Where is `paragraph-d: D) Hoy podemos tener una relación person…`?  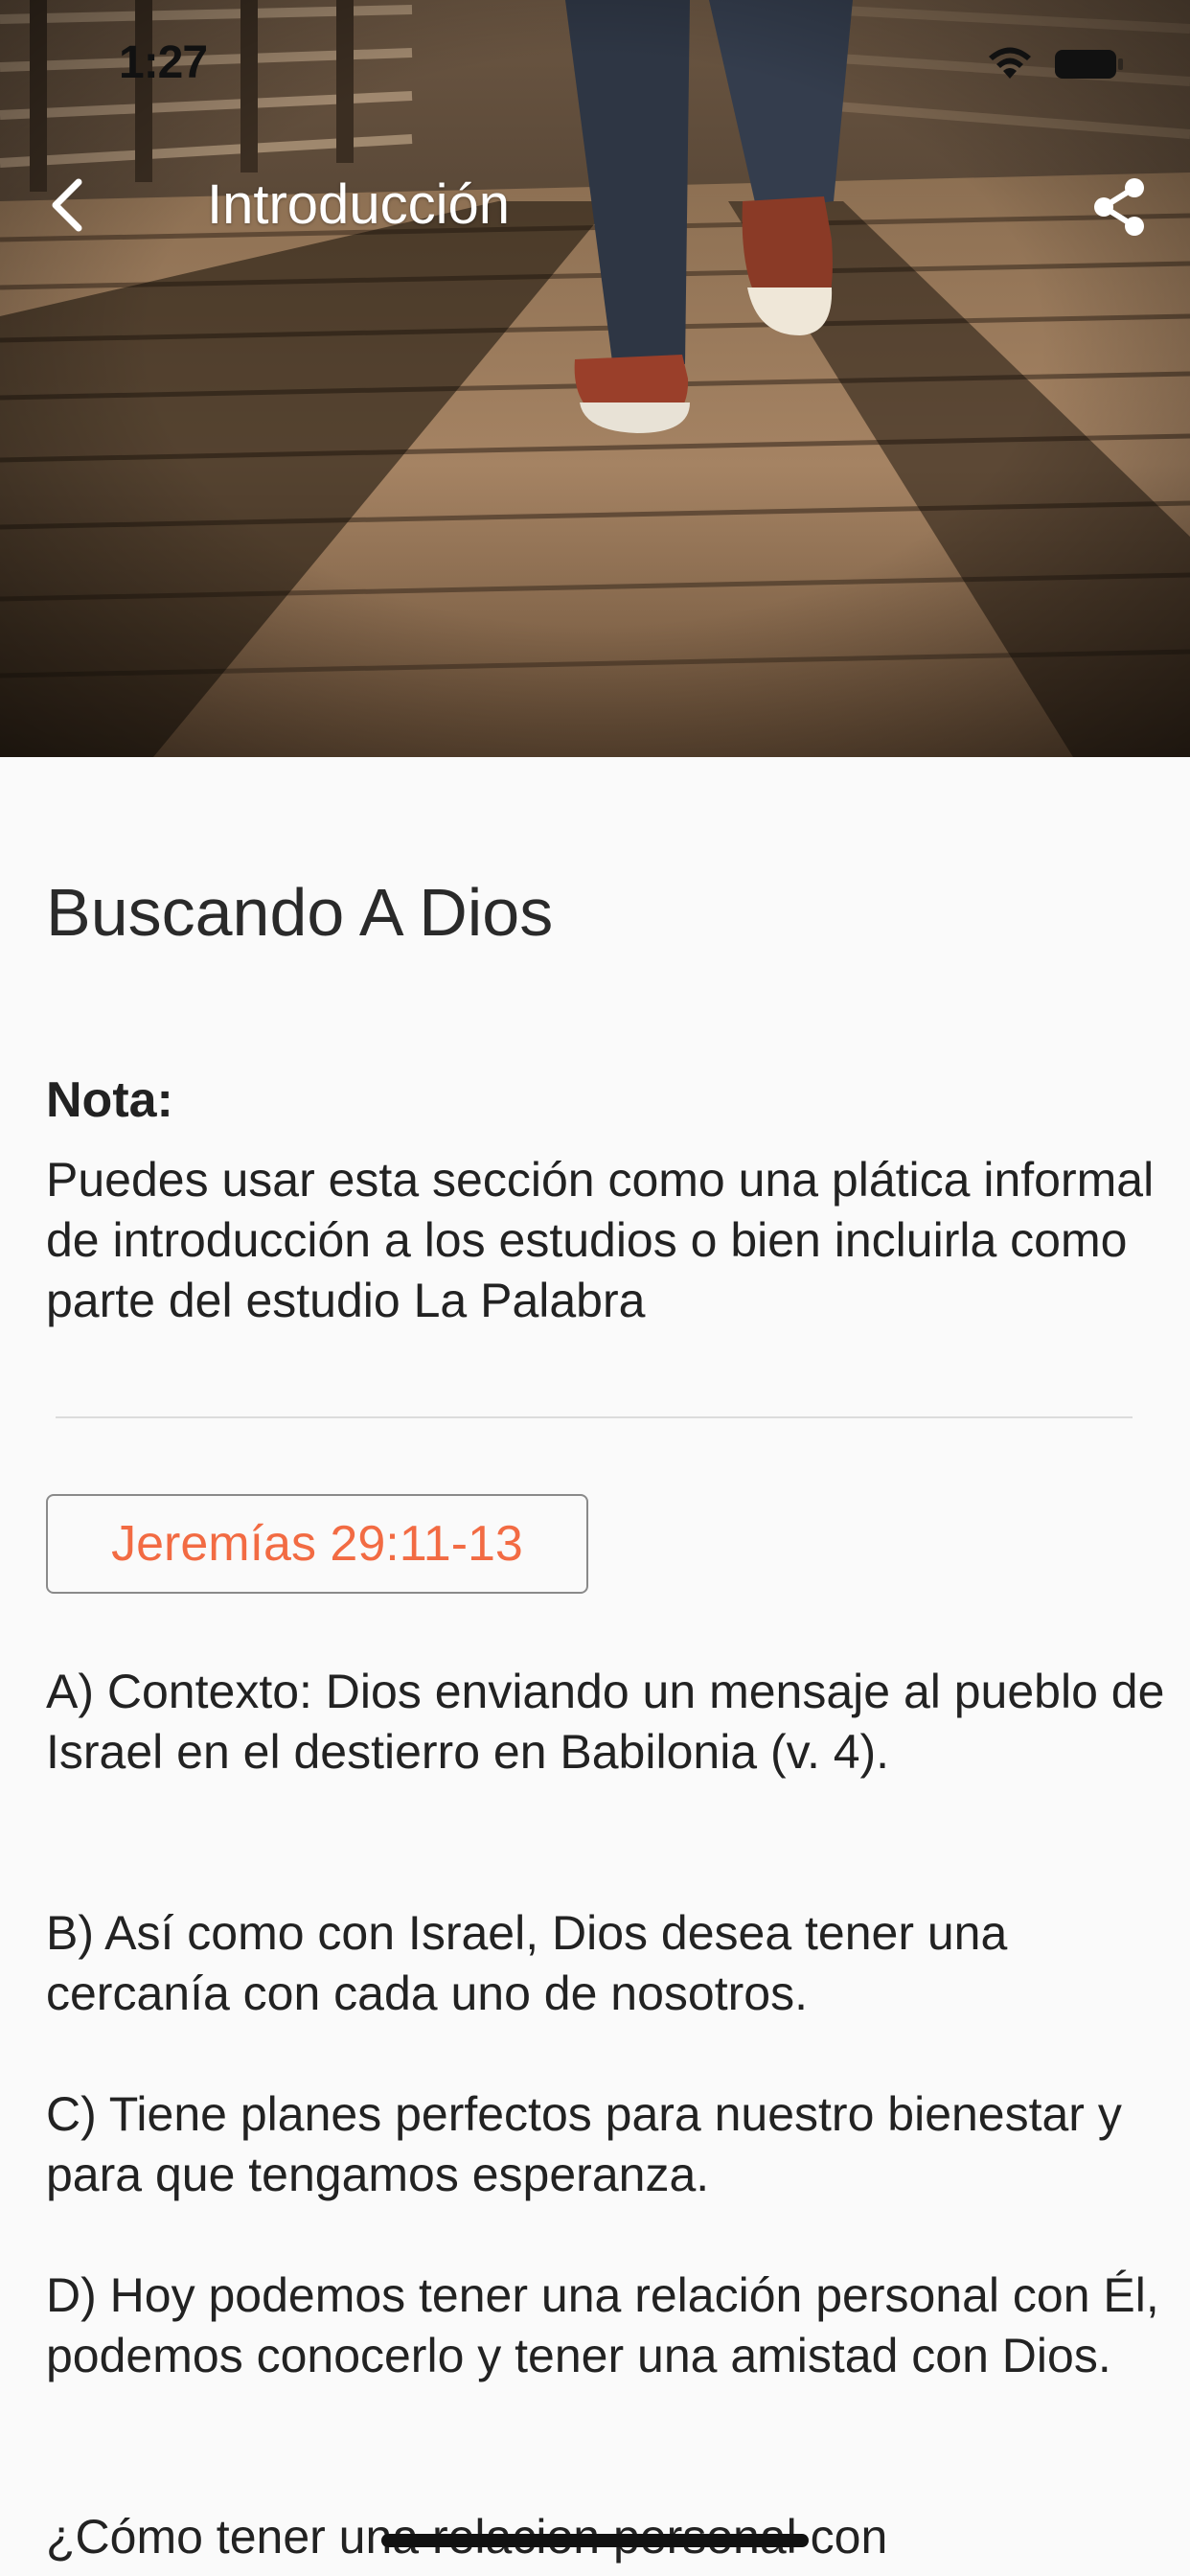 paragraph-d: D) Hoy podemos tener una relación person… is located at coordinates (603, 2325).